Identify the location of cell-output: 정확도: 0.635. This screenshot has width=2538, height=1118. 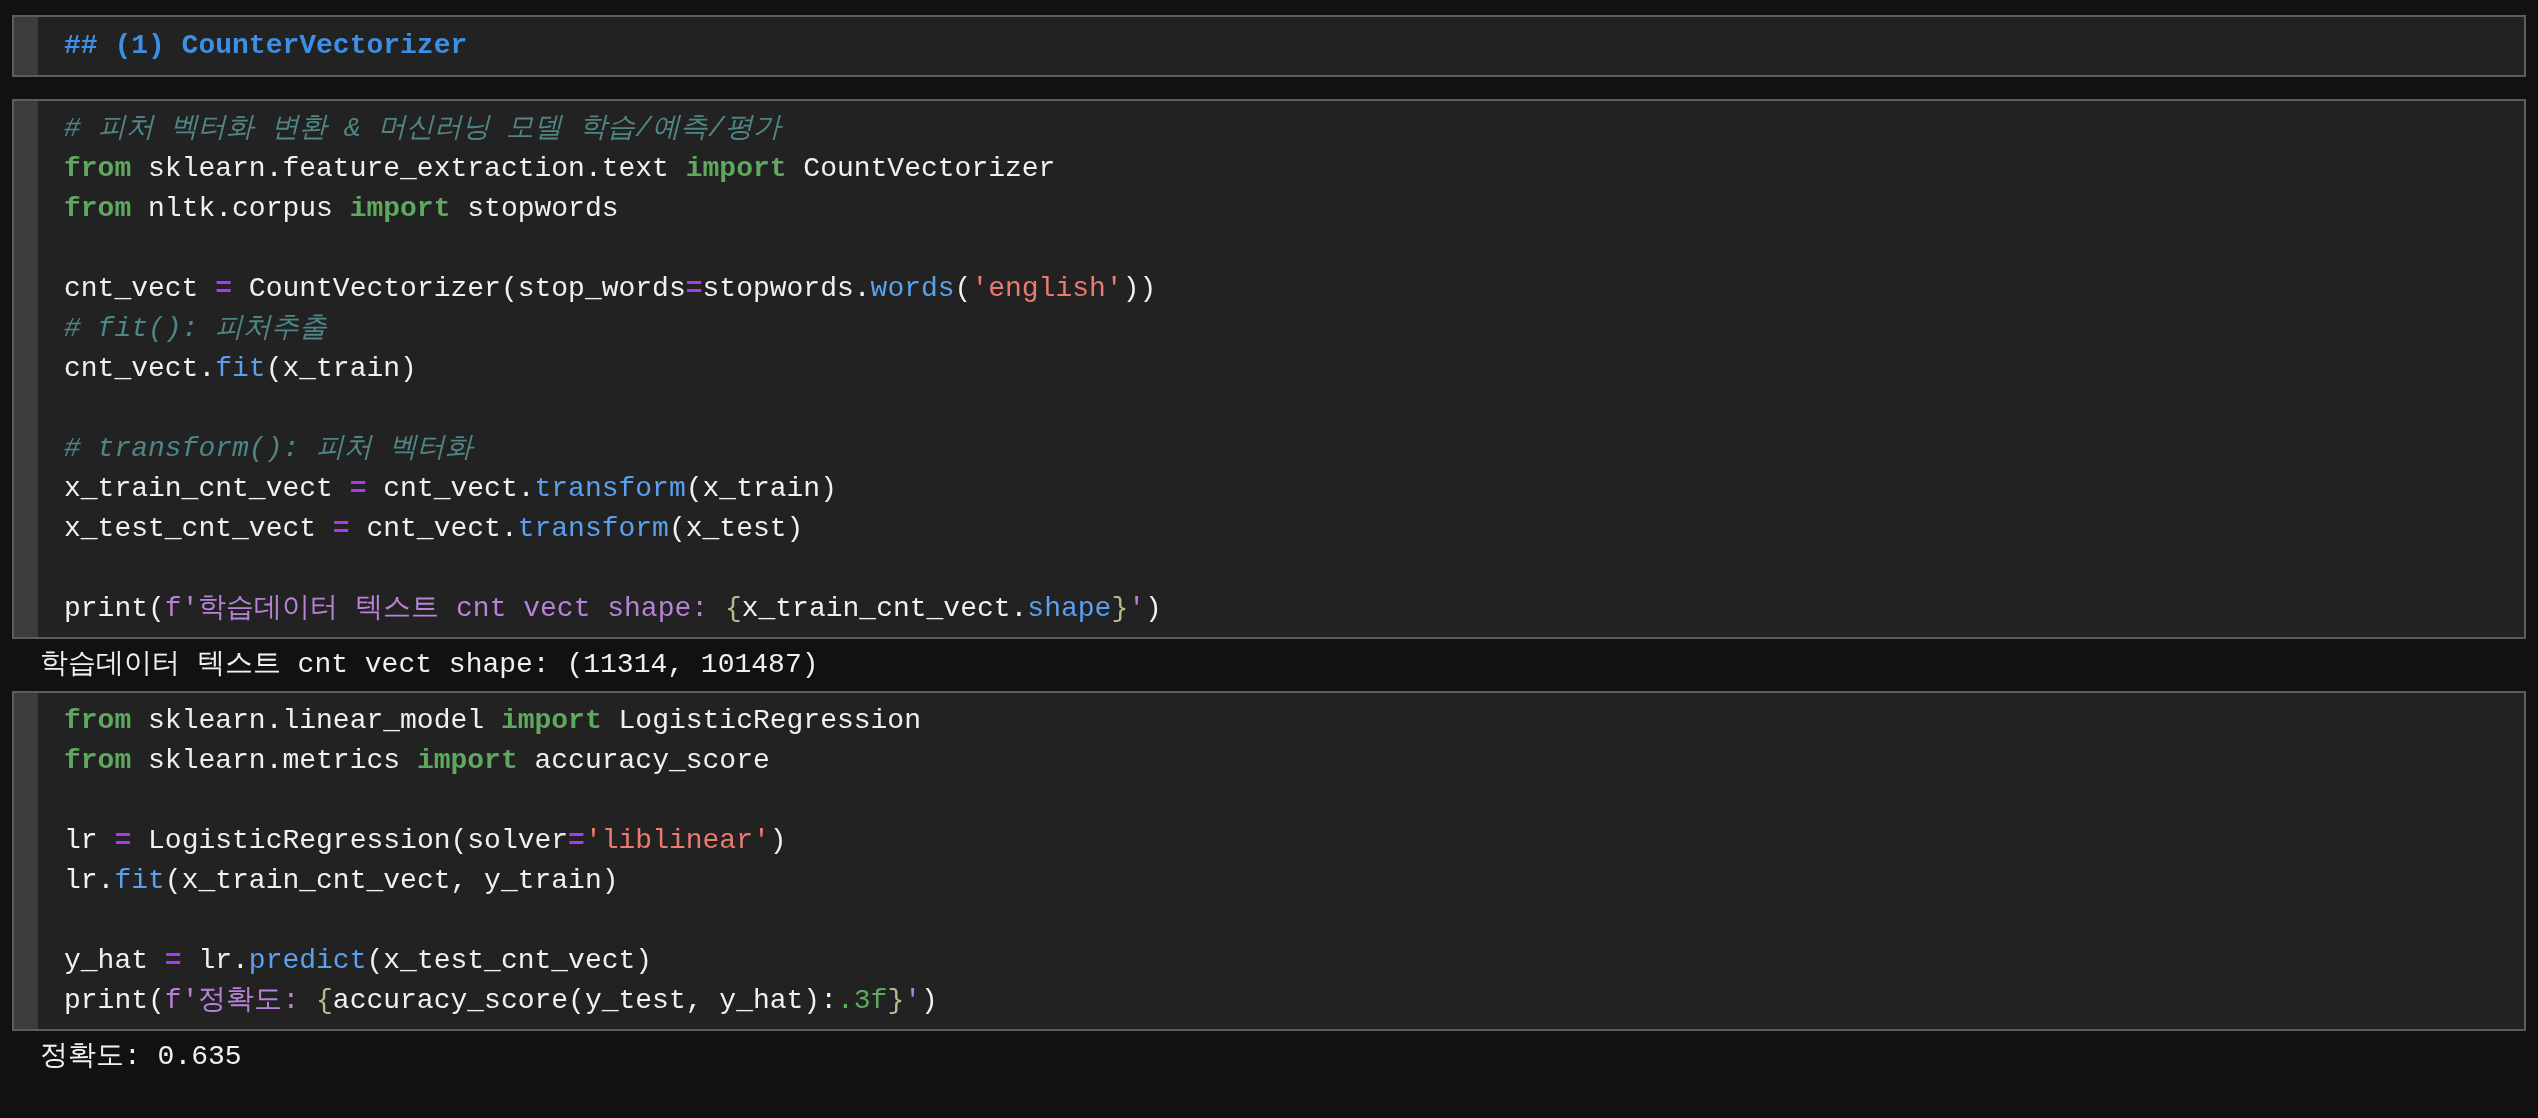
(141, 1057).